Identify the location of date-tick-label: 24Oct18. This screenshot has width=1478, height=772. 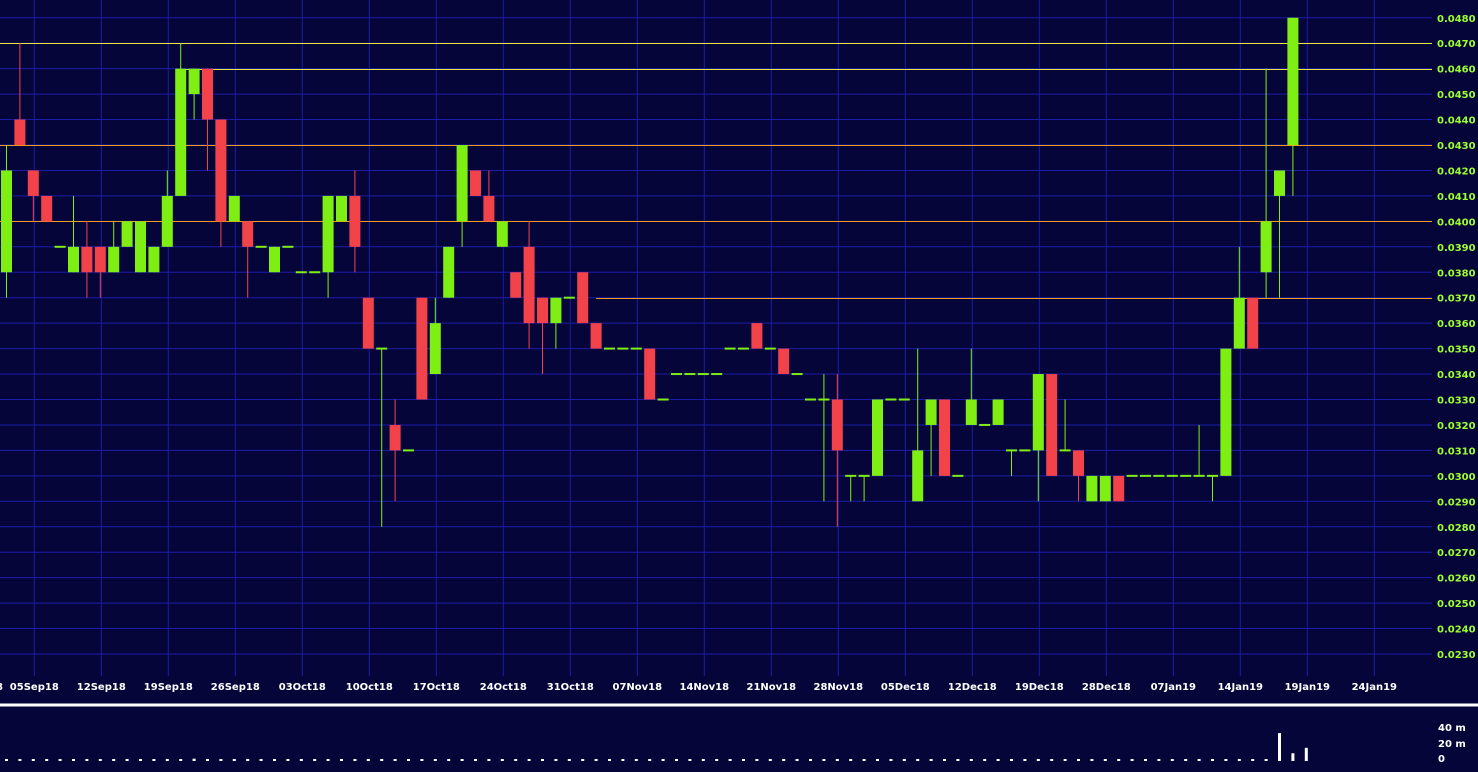
(503, 687).